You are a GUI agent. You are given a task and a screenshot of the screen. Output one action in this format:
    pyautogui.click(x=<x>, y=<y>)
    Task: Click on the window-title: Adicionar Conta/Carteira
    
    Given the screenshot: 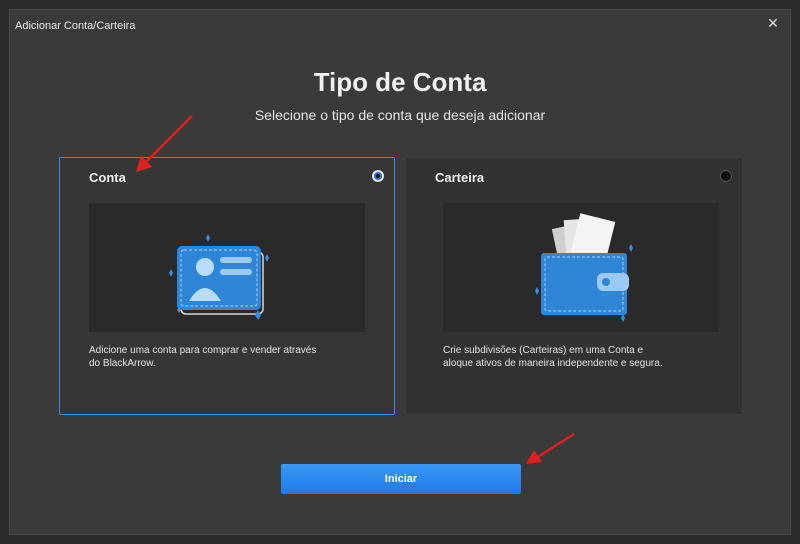 What is the action you would take?
    pyautogui.click(x=75, y=26)
    